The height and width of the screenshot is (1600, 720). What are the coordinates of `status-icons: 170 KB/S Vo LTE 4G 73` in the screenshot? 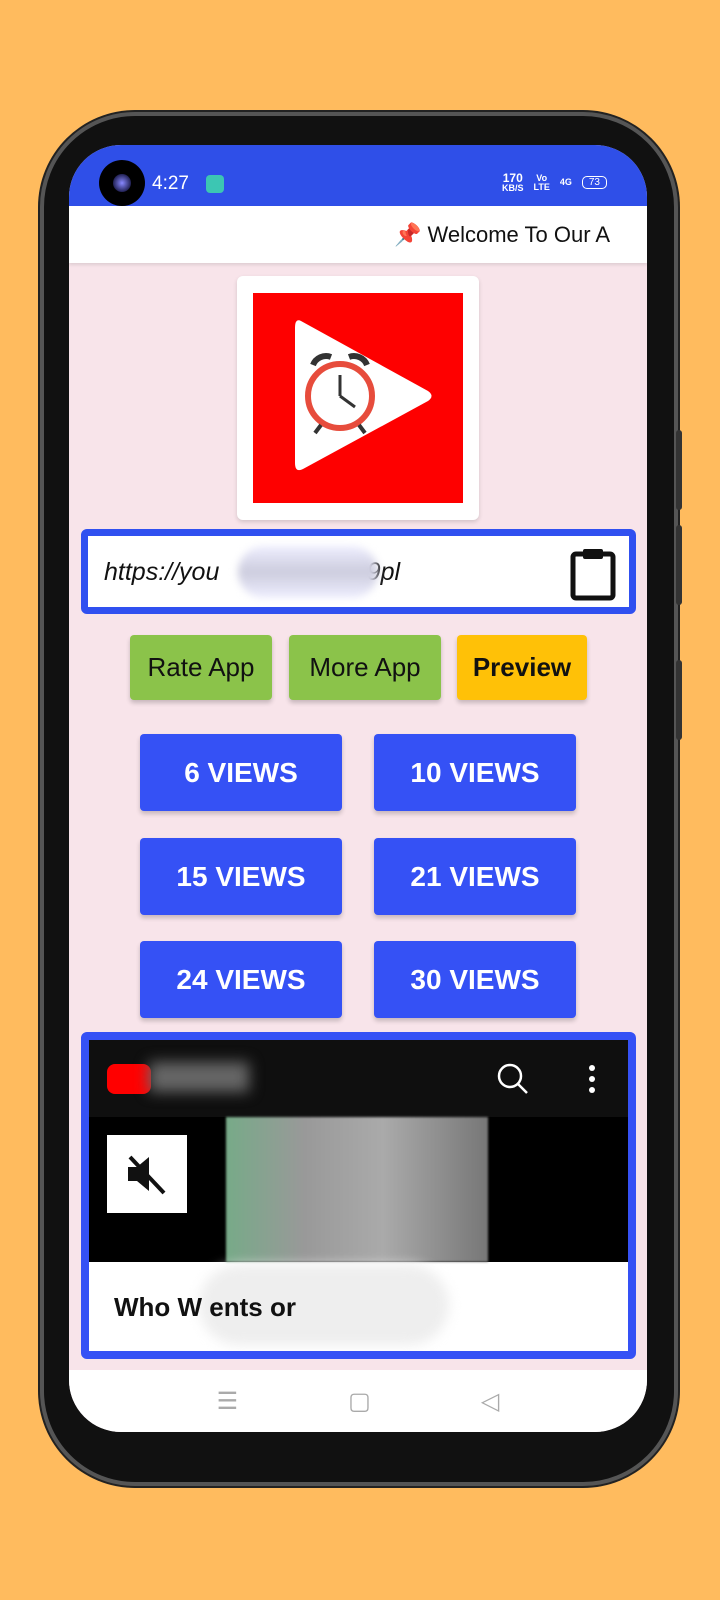 It's located at (554, 182).